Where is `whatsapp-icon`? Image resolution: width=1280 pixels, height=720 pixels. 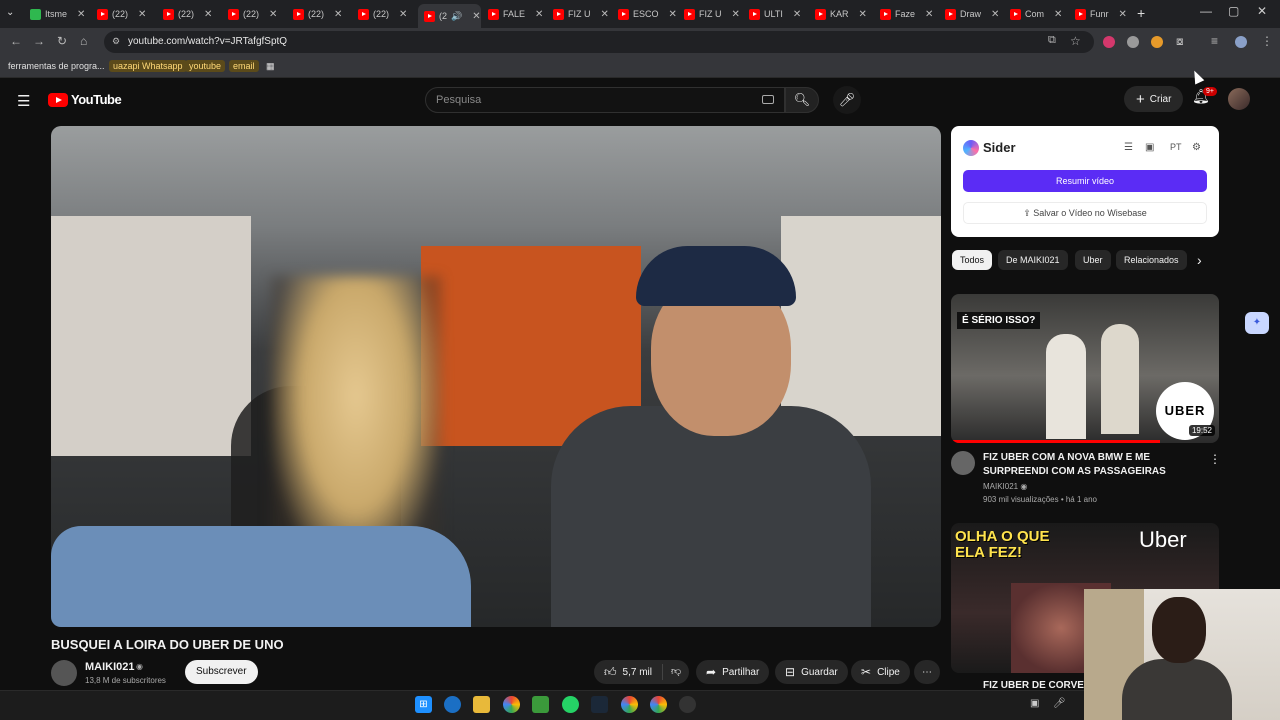 whatsapp-icon is located at coordinates (570, 704).